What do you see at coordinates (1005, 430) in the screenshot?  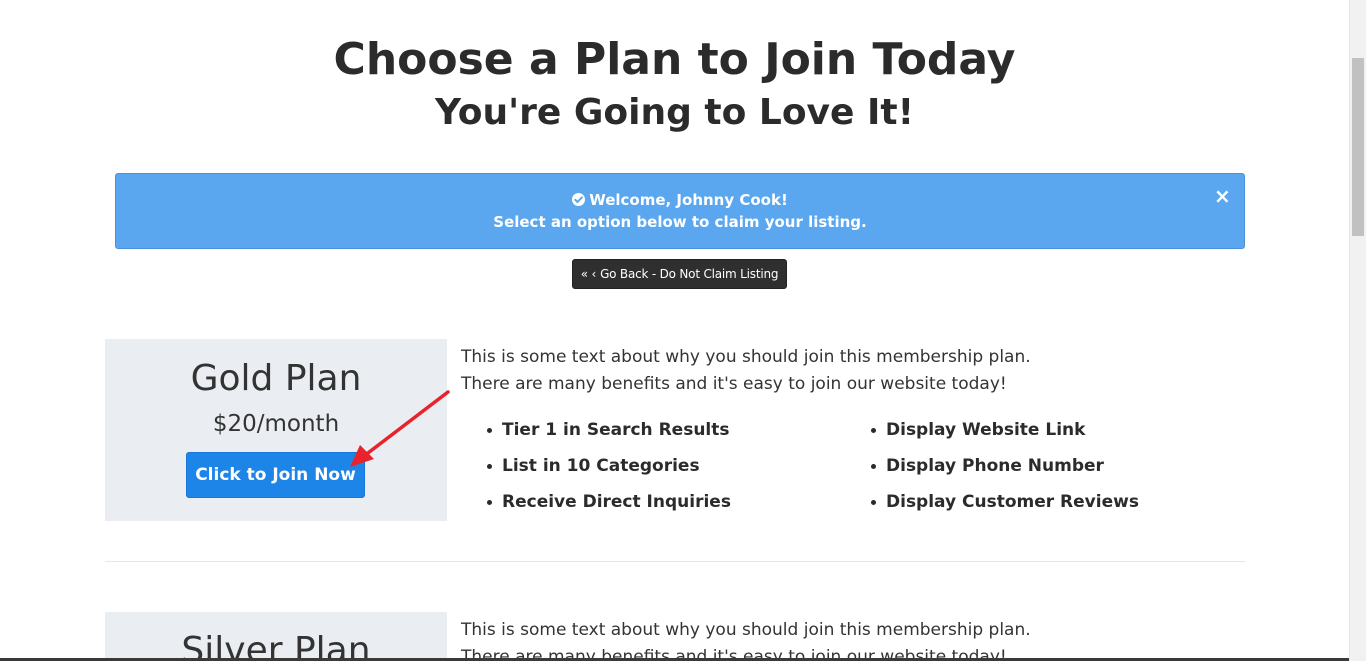 I see `benefit-item: Display Website Link` at bounding box center [1005, 430].